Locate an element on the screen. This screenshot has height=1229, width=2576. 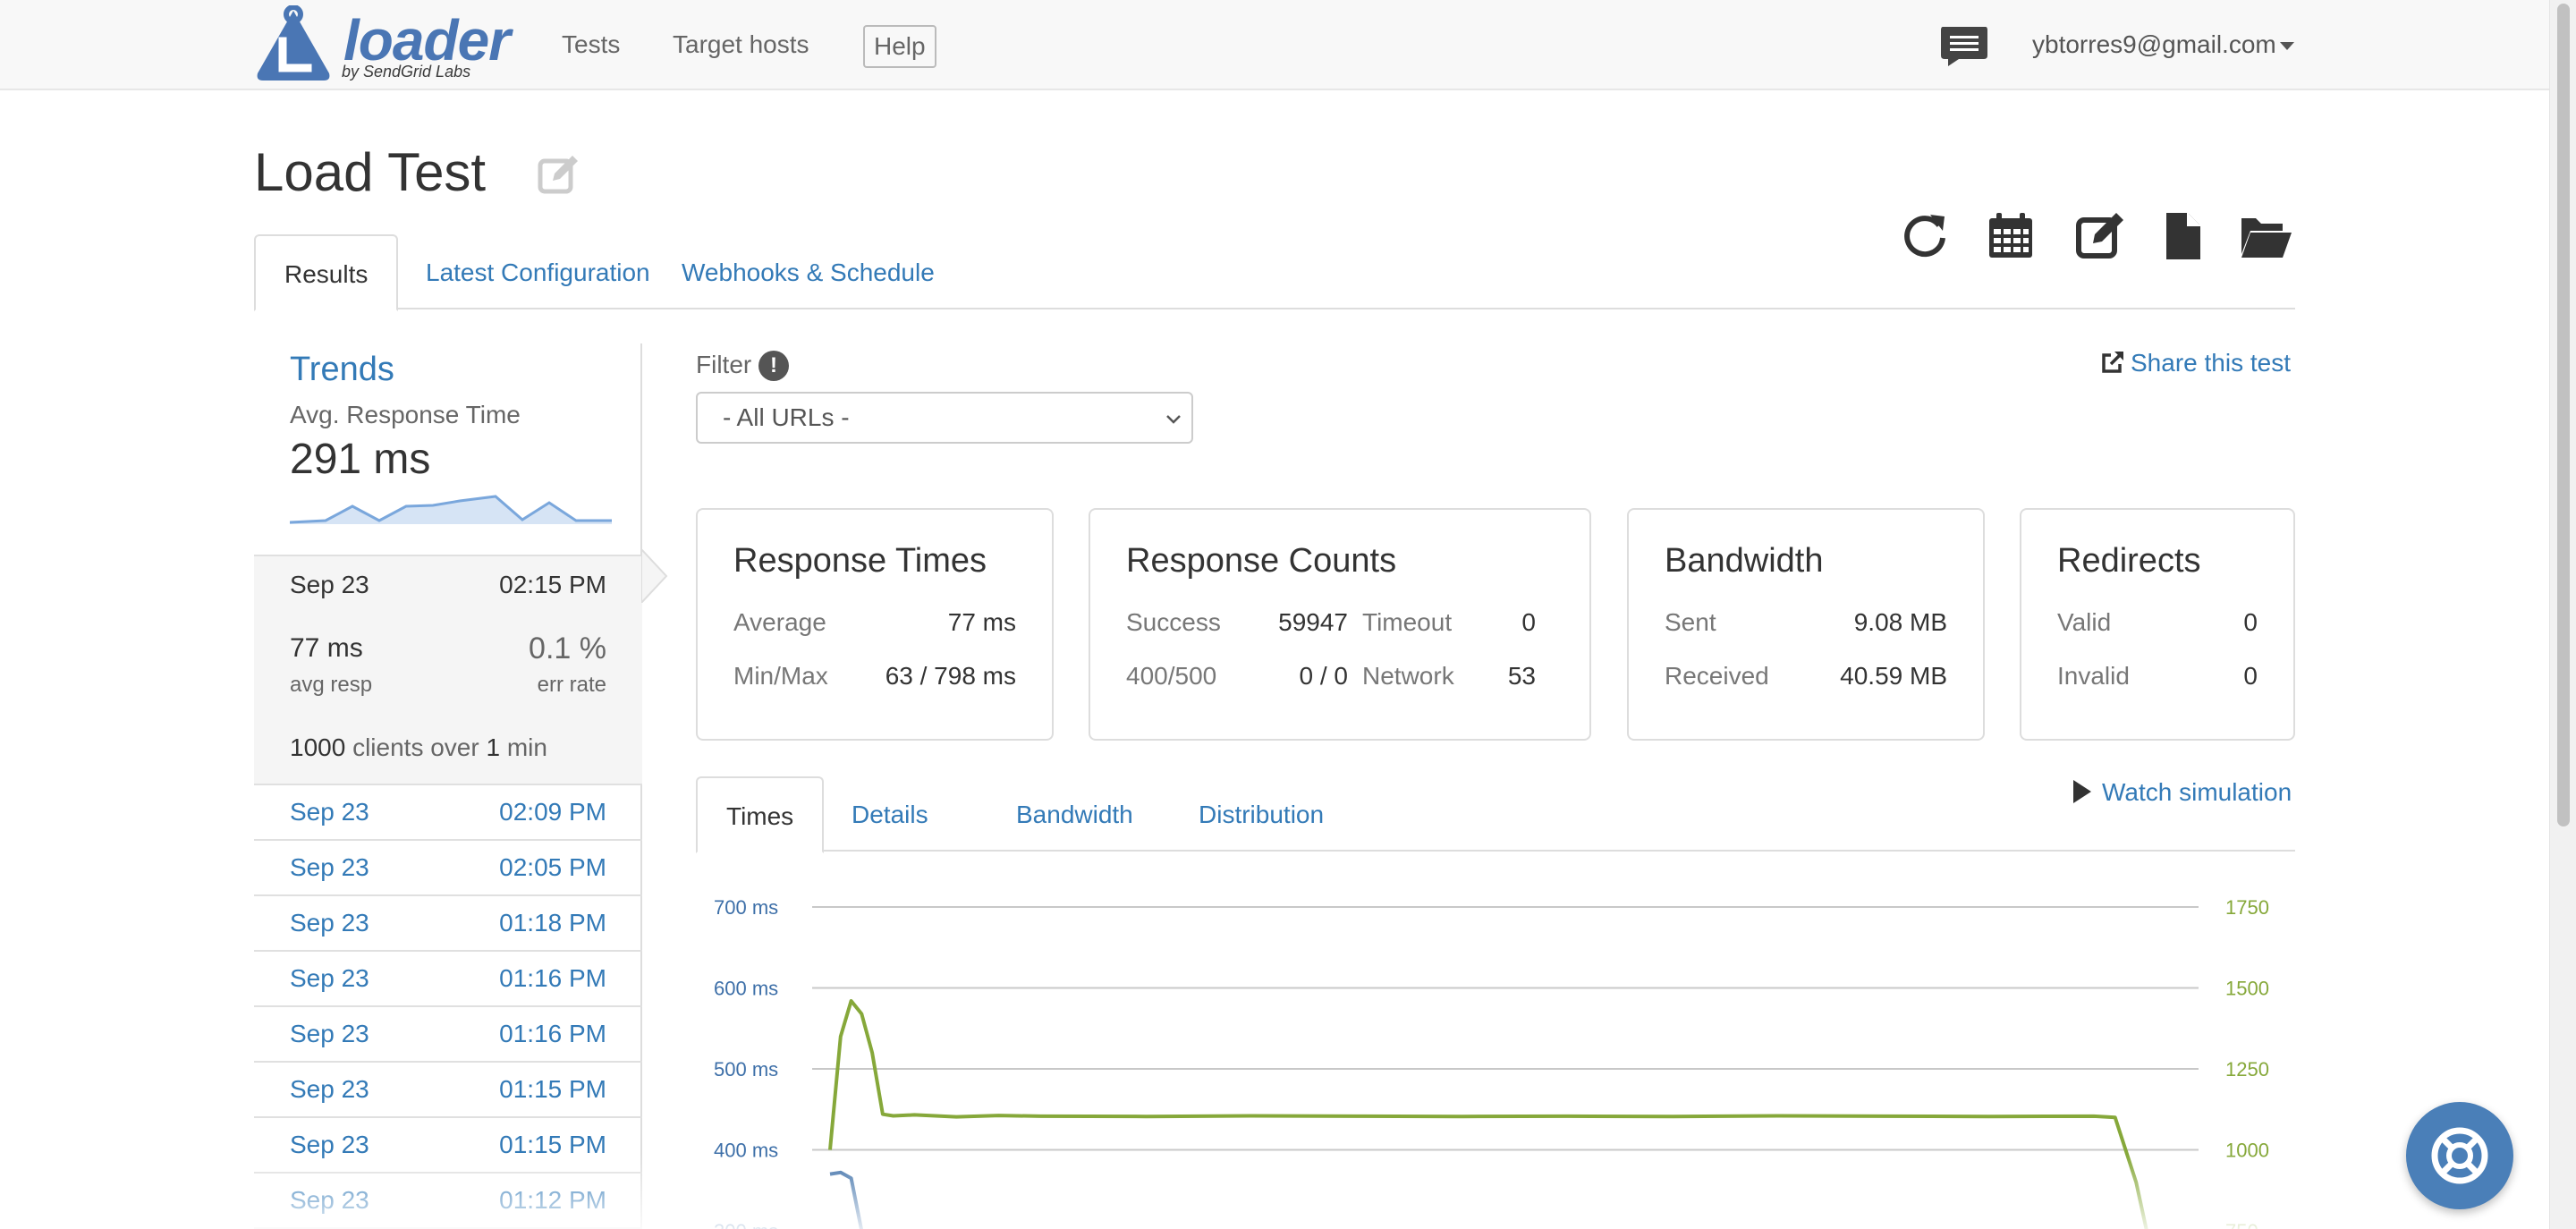
play-icon is located at coordinates (2082, 791).